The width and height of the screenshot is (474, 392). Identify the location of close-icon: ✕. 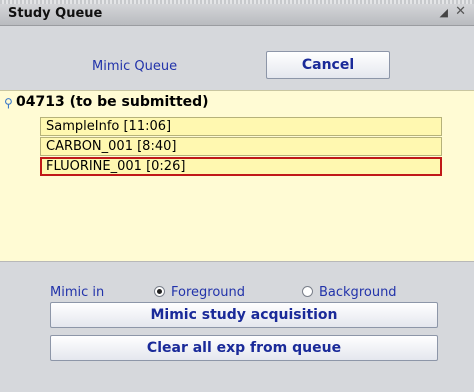
(460, 11).